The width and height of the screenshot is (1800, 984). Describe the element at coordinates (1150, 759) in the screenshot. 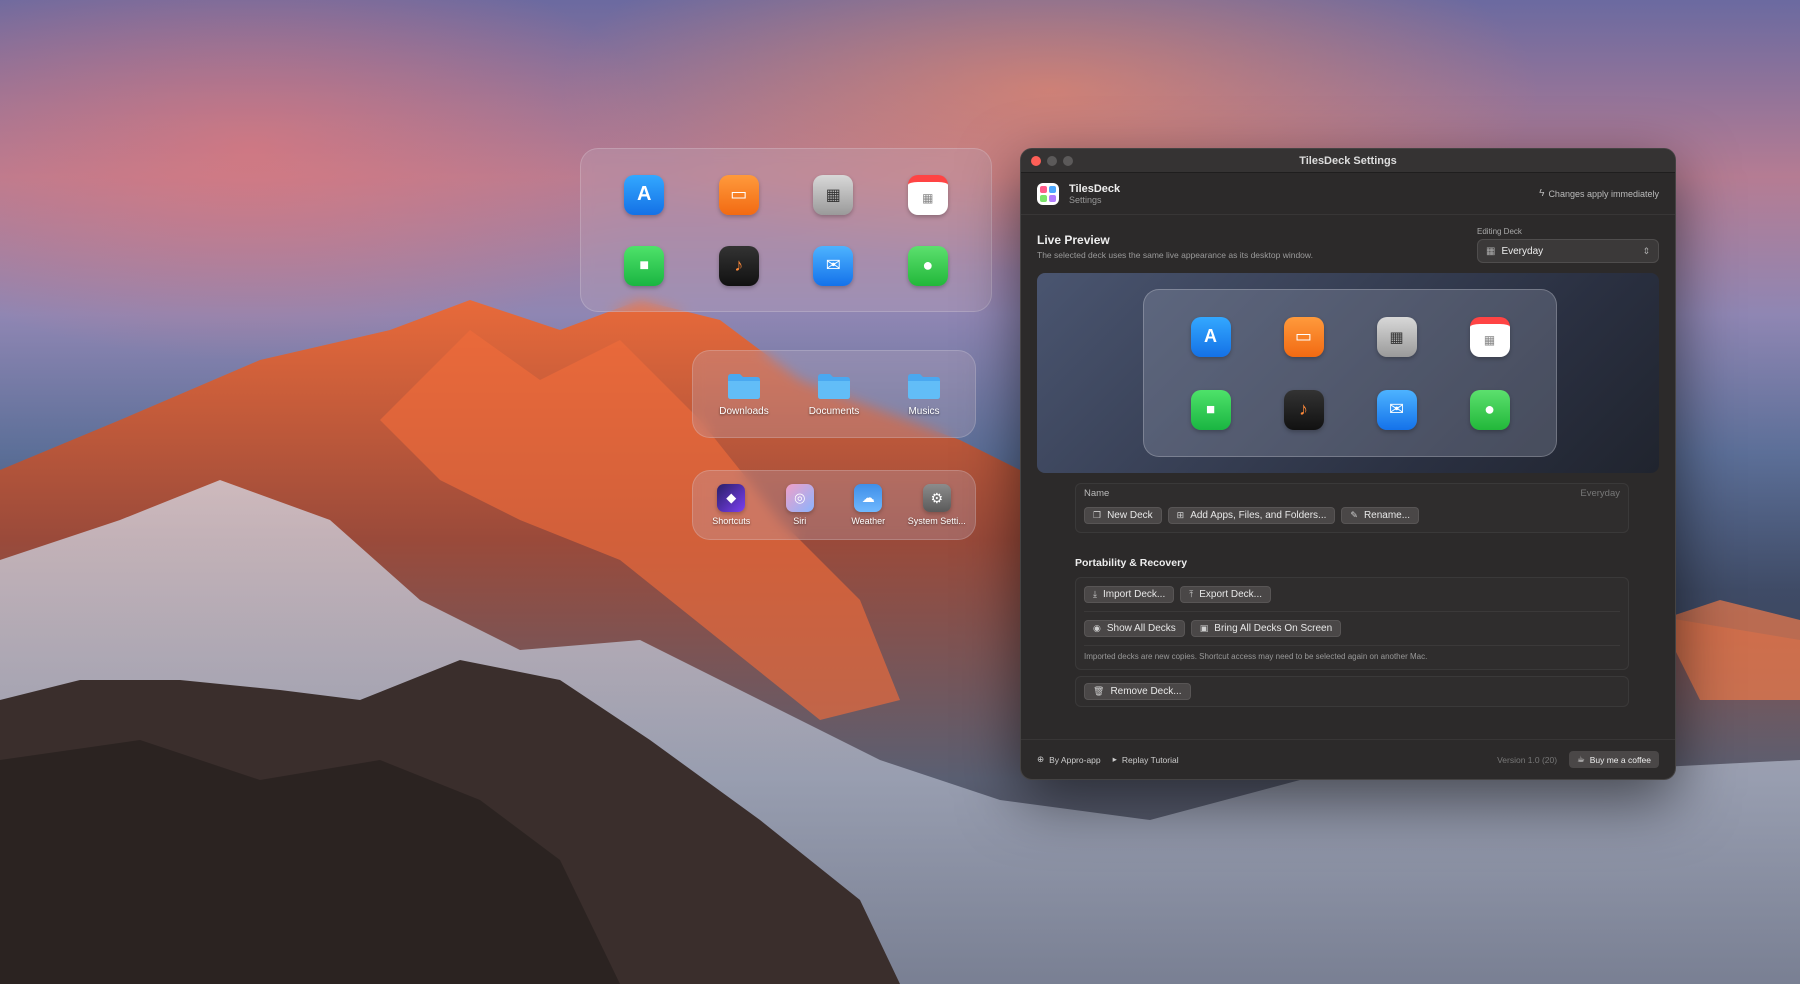

I see `replay-label: Replay Tutorial` at that location.